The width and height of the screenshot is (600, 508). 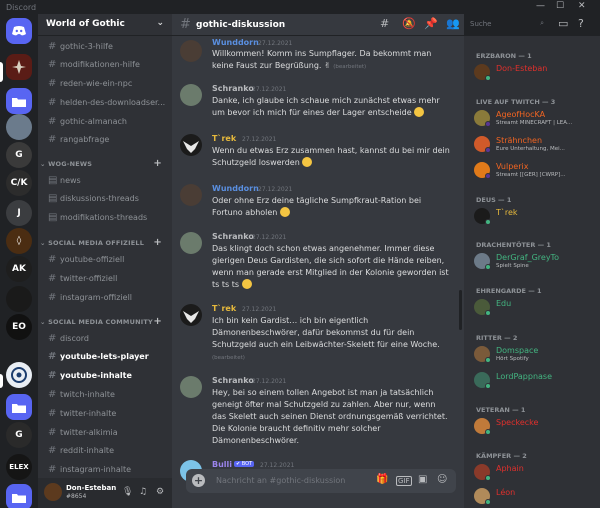 What do you see at coordinates (280, 480) in the screenshot?
I see `message-input: Nachricht an #gothic-diskussion` at bounding box center [280, 480].